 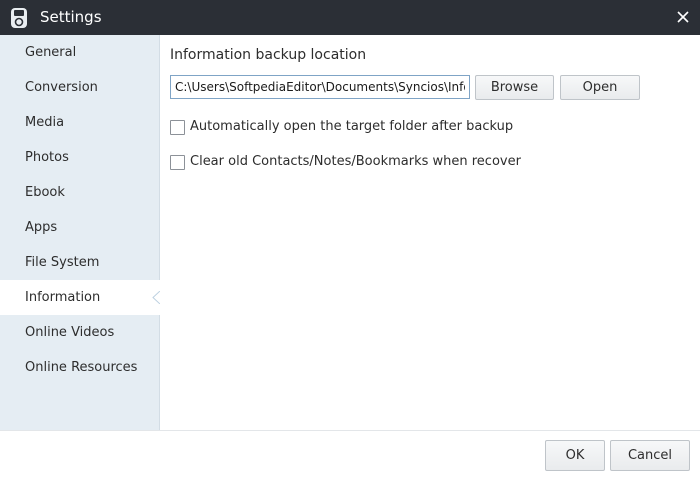 I want to click on sidebar-item-online-resources: Online Resources, so click(x=80, y=367).